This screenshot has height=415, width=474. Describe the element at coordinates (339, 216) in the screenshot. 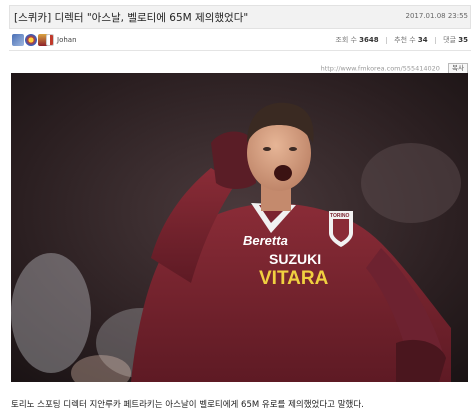

I see `crest-text: TORINO` at that location.